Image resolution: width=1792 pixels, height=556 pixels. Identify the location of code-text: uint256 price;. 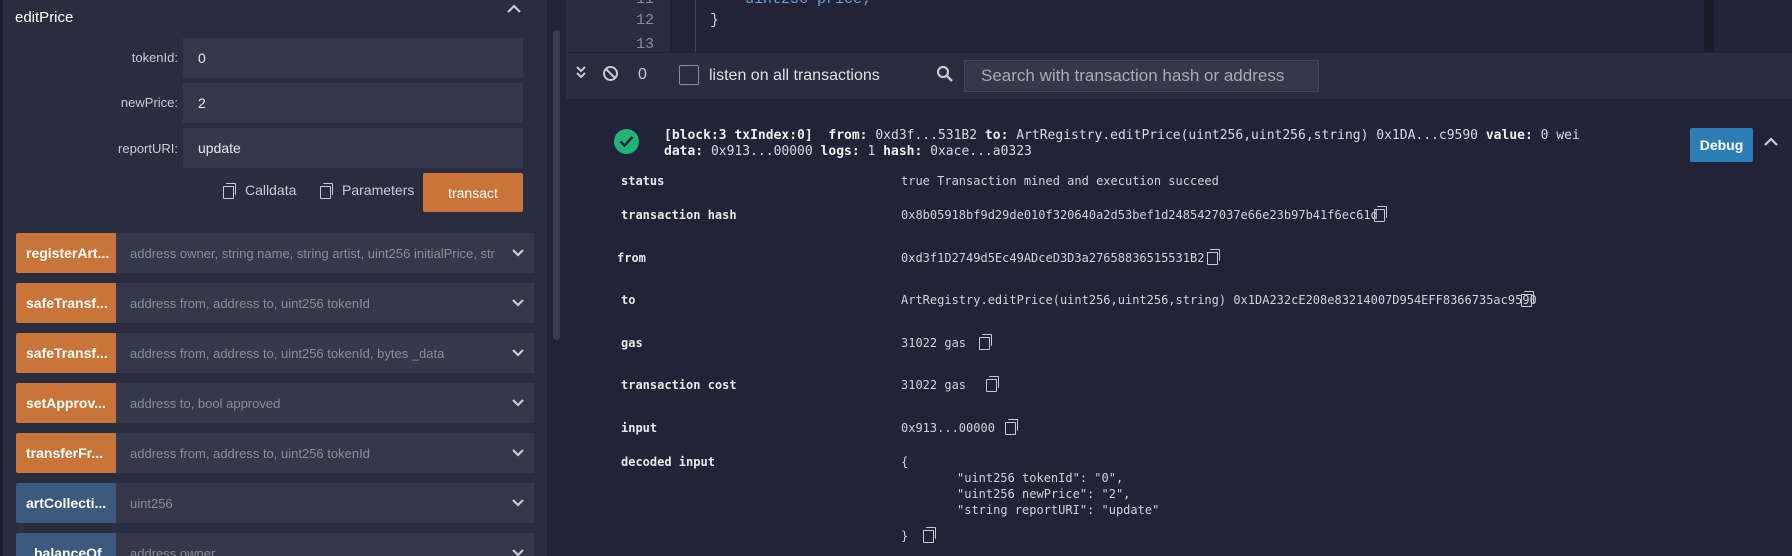
(808, 4).